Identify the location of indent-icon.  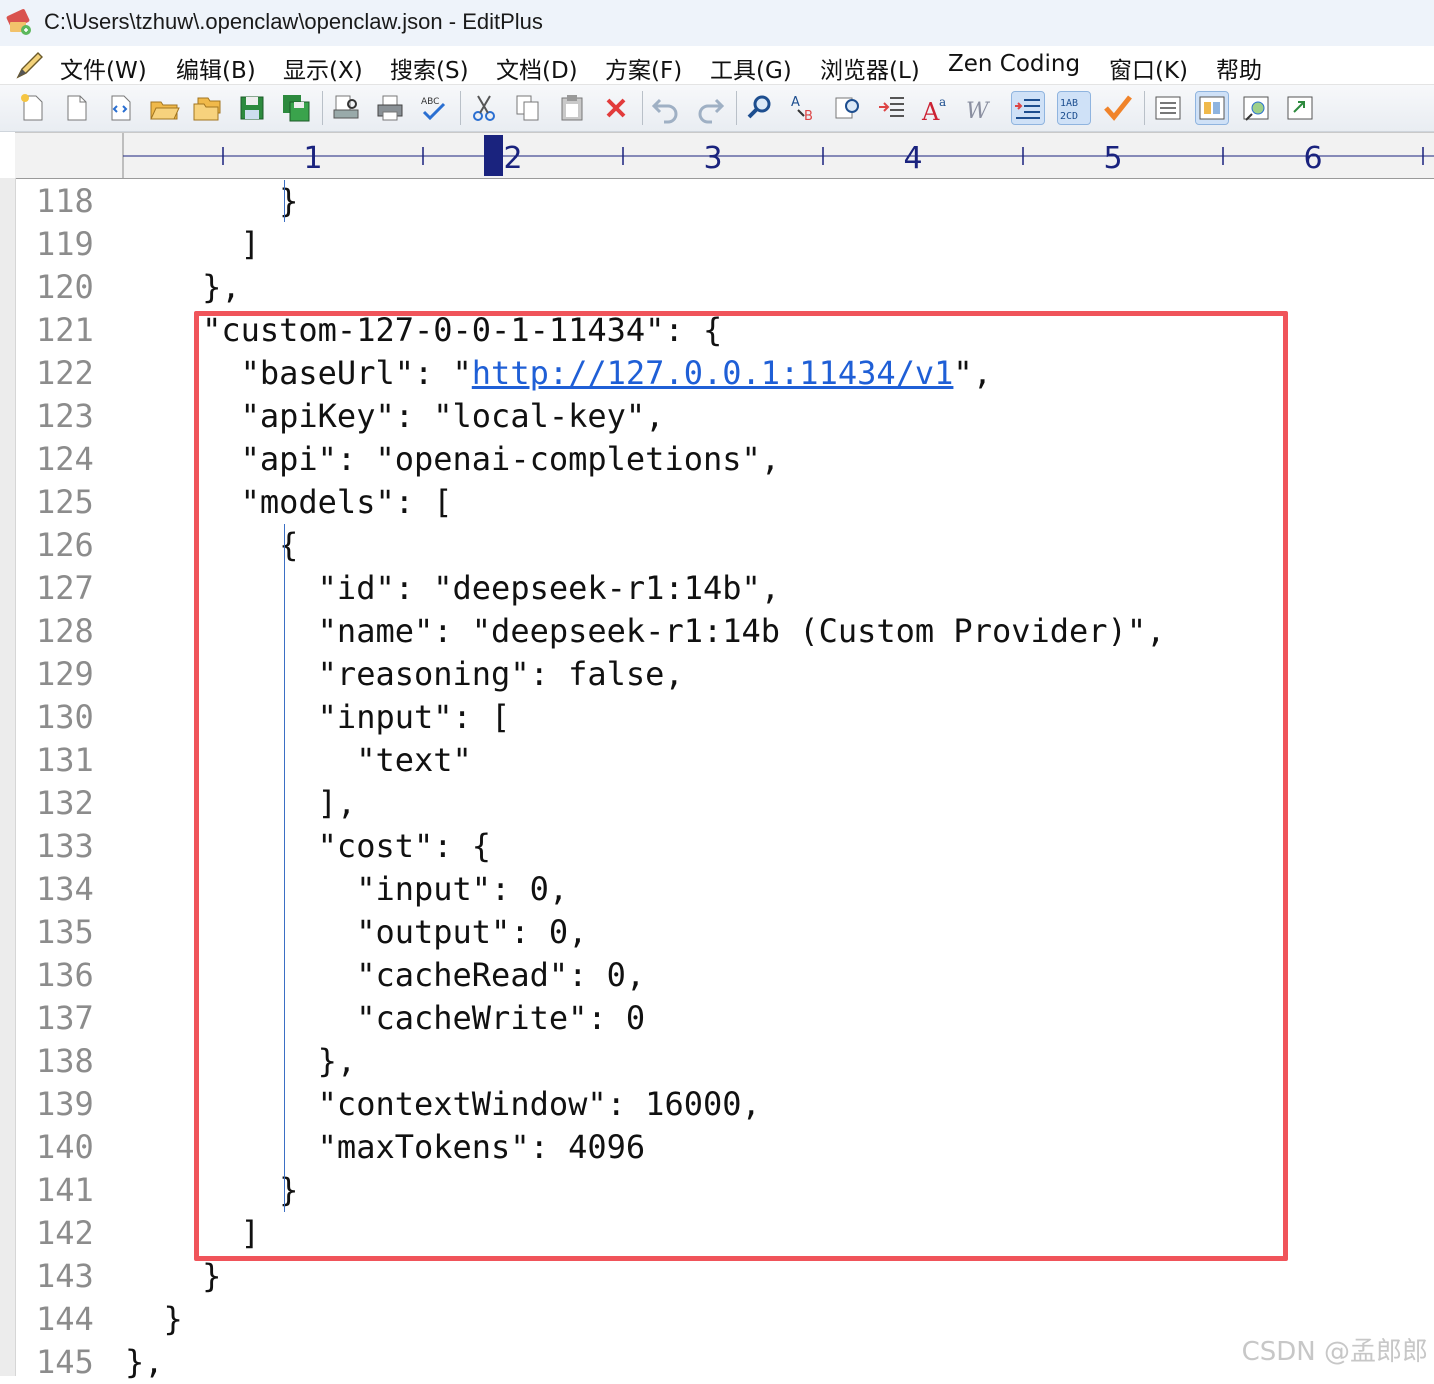
(892, 108).